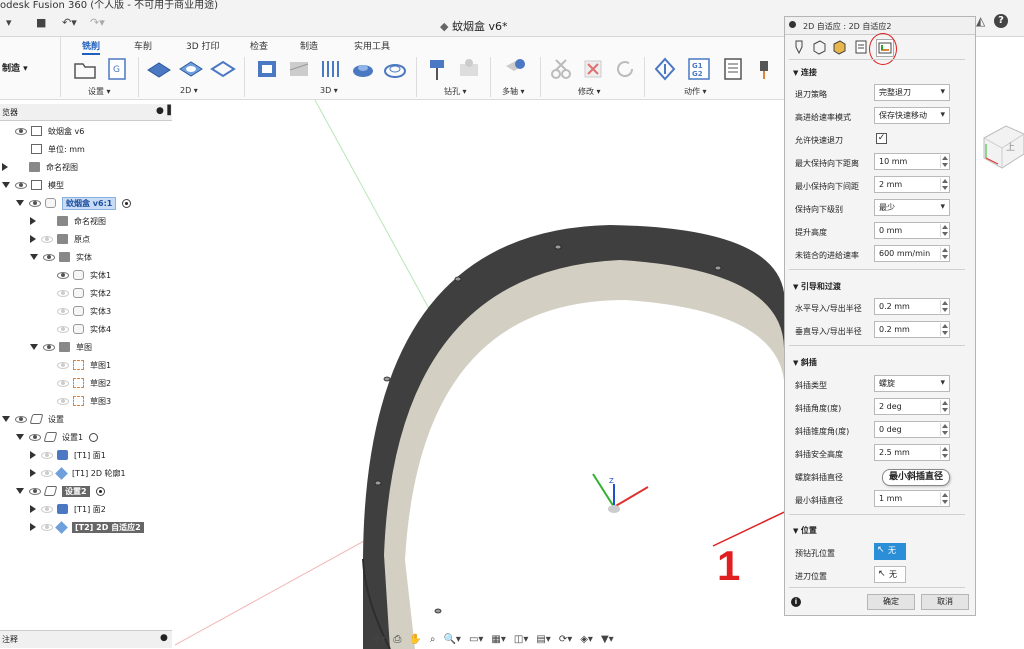 This screenshot has height=649, width=1024. I want to click on info-icon: i, so click(796, 602).